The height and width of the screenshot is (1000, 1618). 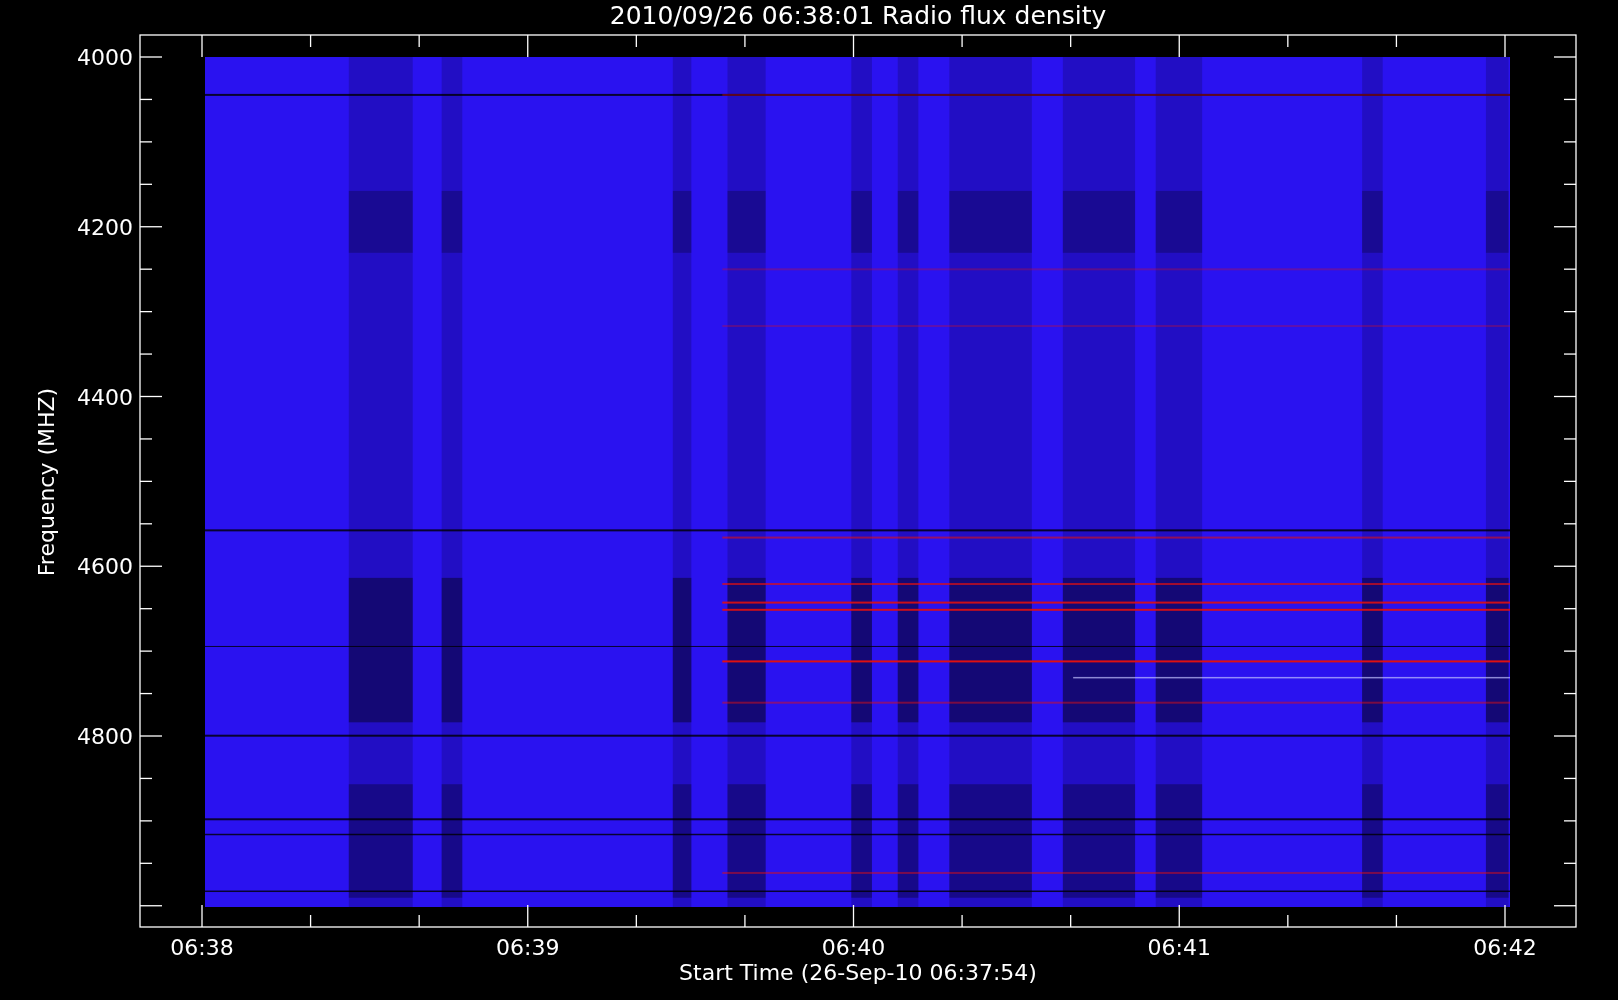 What do you see at coordinates (202, 947) in the screenshot?
I see `tick-label: 06:38` at bounding box center [202, 947].